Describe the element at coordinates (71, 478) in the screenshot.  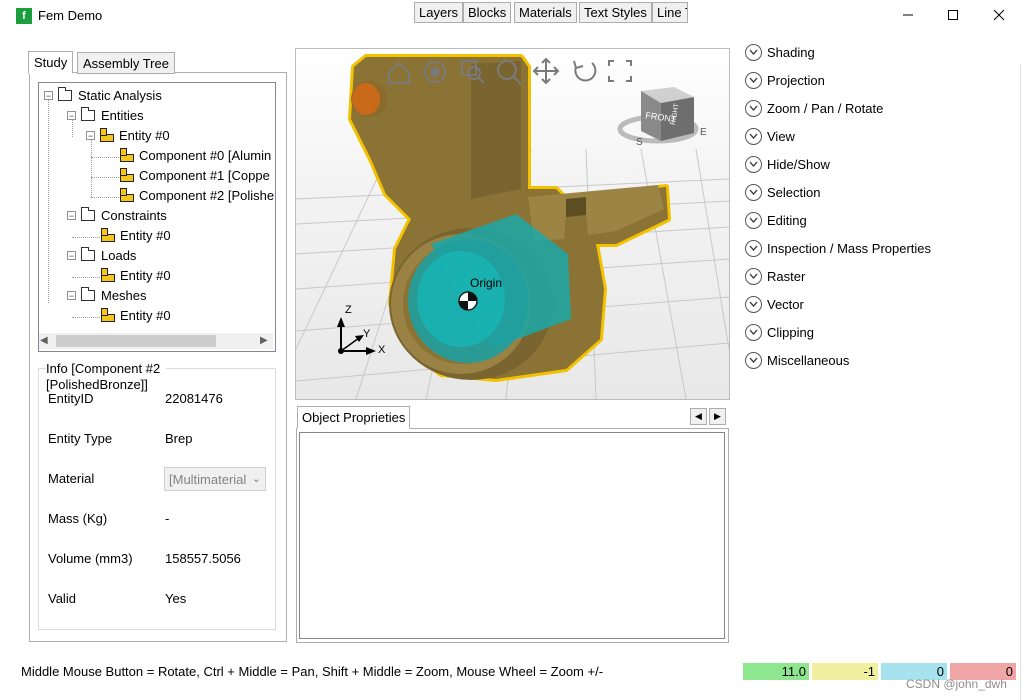
I see `info-label-material: Material` at that location.